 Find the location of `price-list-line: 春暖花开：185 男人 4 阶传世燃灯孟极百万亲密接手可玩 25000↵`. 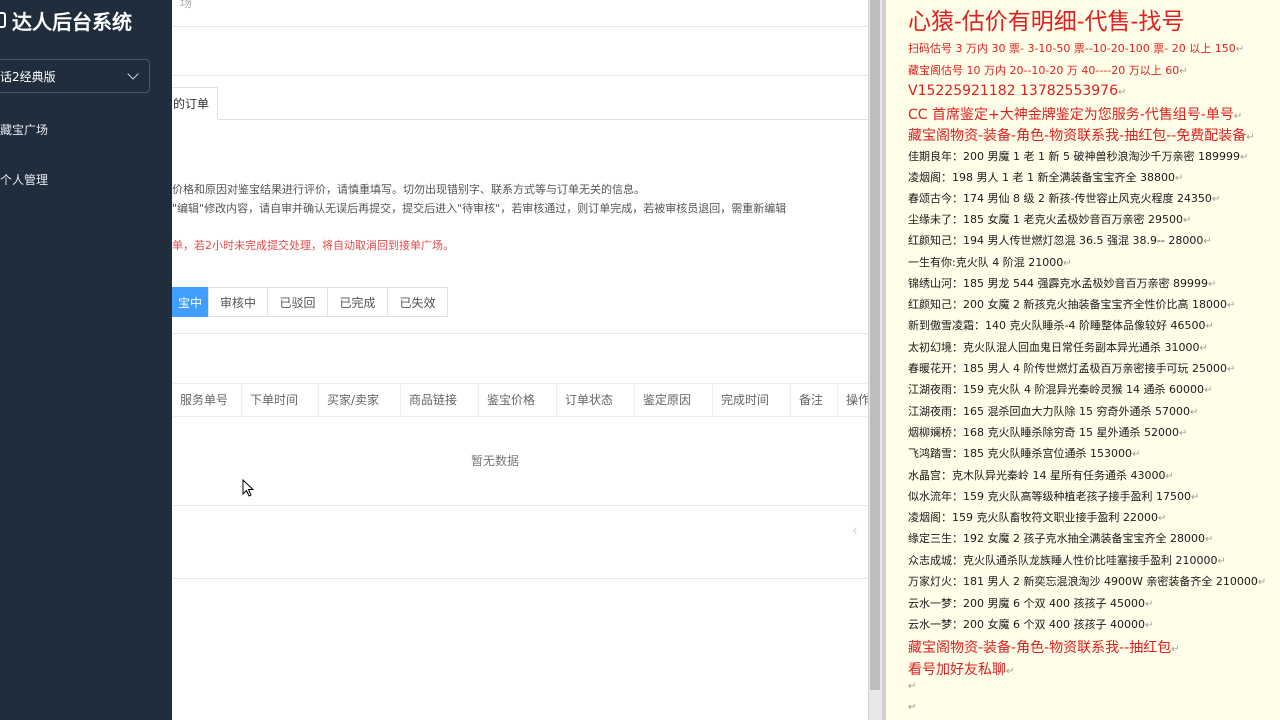

price-list-line: 春暖花开：185 男人 4 阶传世燃灯孟极百万亲密接手可玩 25000↵ is located at coordinates (1071, 368).